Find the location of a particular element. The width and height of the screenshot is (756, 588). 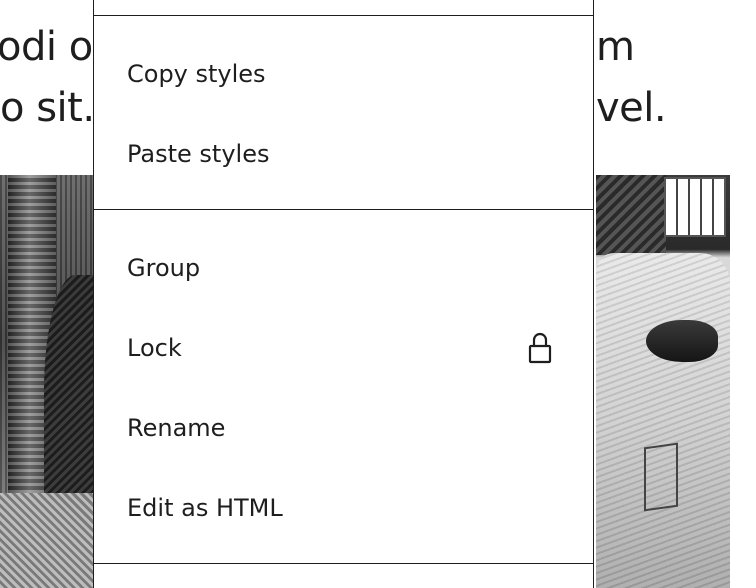

building-window is located at coordinates (695, 207).